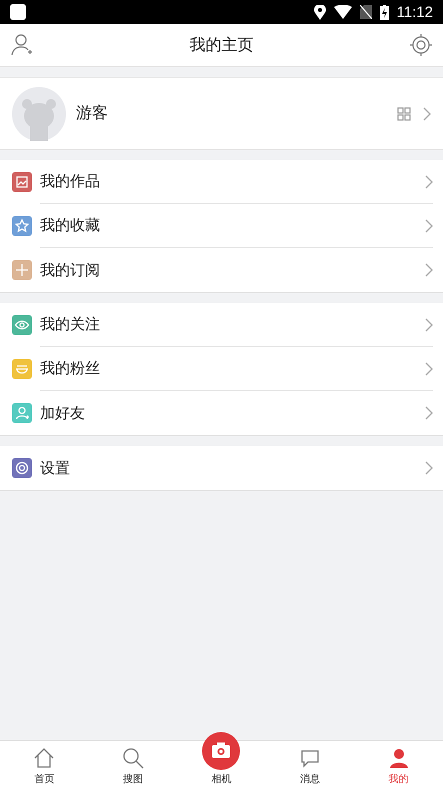  I want to click on menu-item: 我的收藏, so click(232, 225).